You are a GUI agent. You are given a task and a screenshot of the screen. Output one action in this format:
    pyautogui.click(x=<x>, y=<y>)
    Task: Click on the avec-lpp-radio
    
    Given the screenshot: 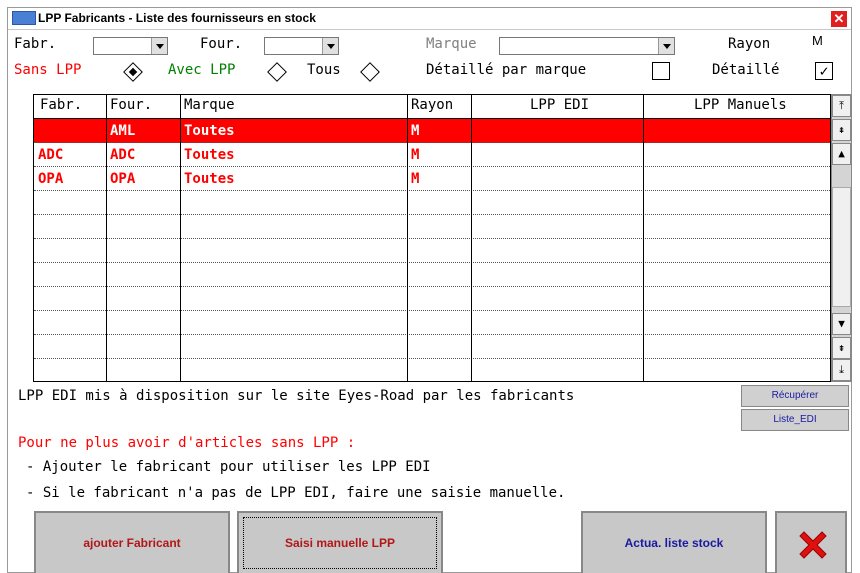 What is the action you would take?
    pyautogui.click(x=277, y=72)
    